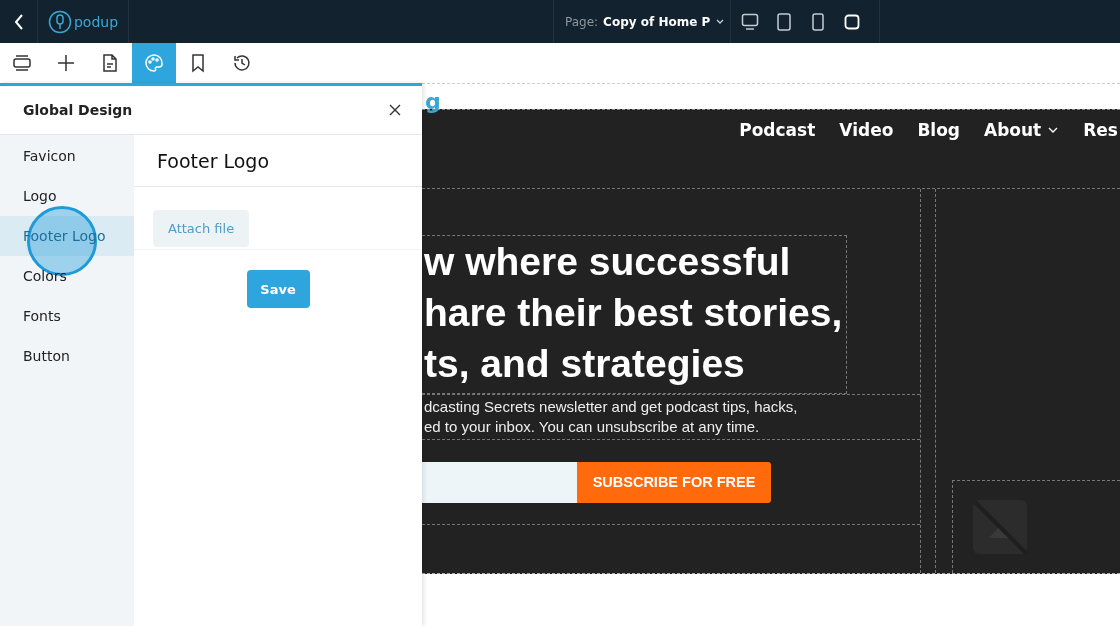  Describe the element at coordinates (67, 356) in the screenshot. I see `sidebar-item: Button` at that location.